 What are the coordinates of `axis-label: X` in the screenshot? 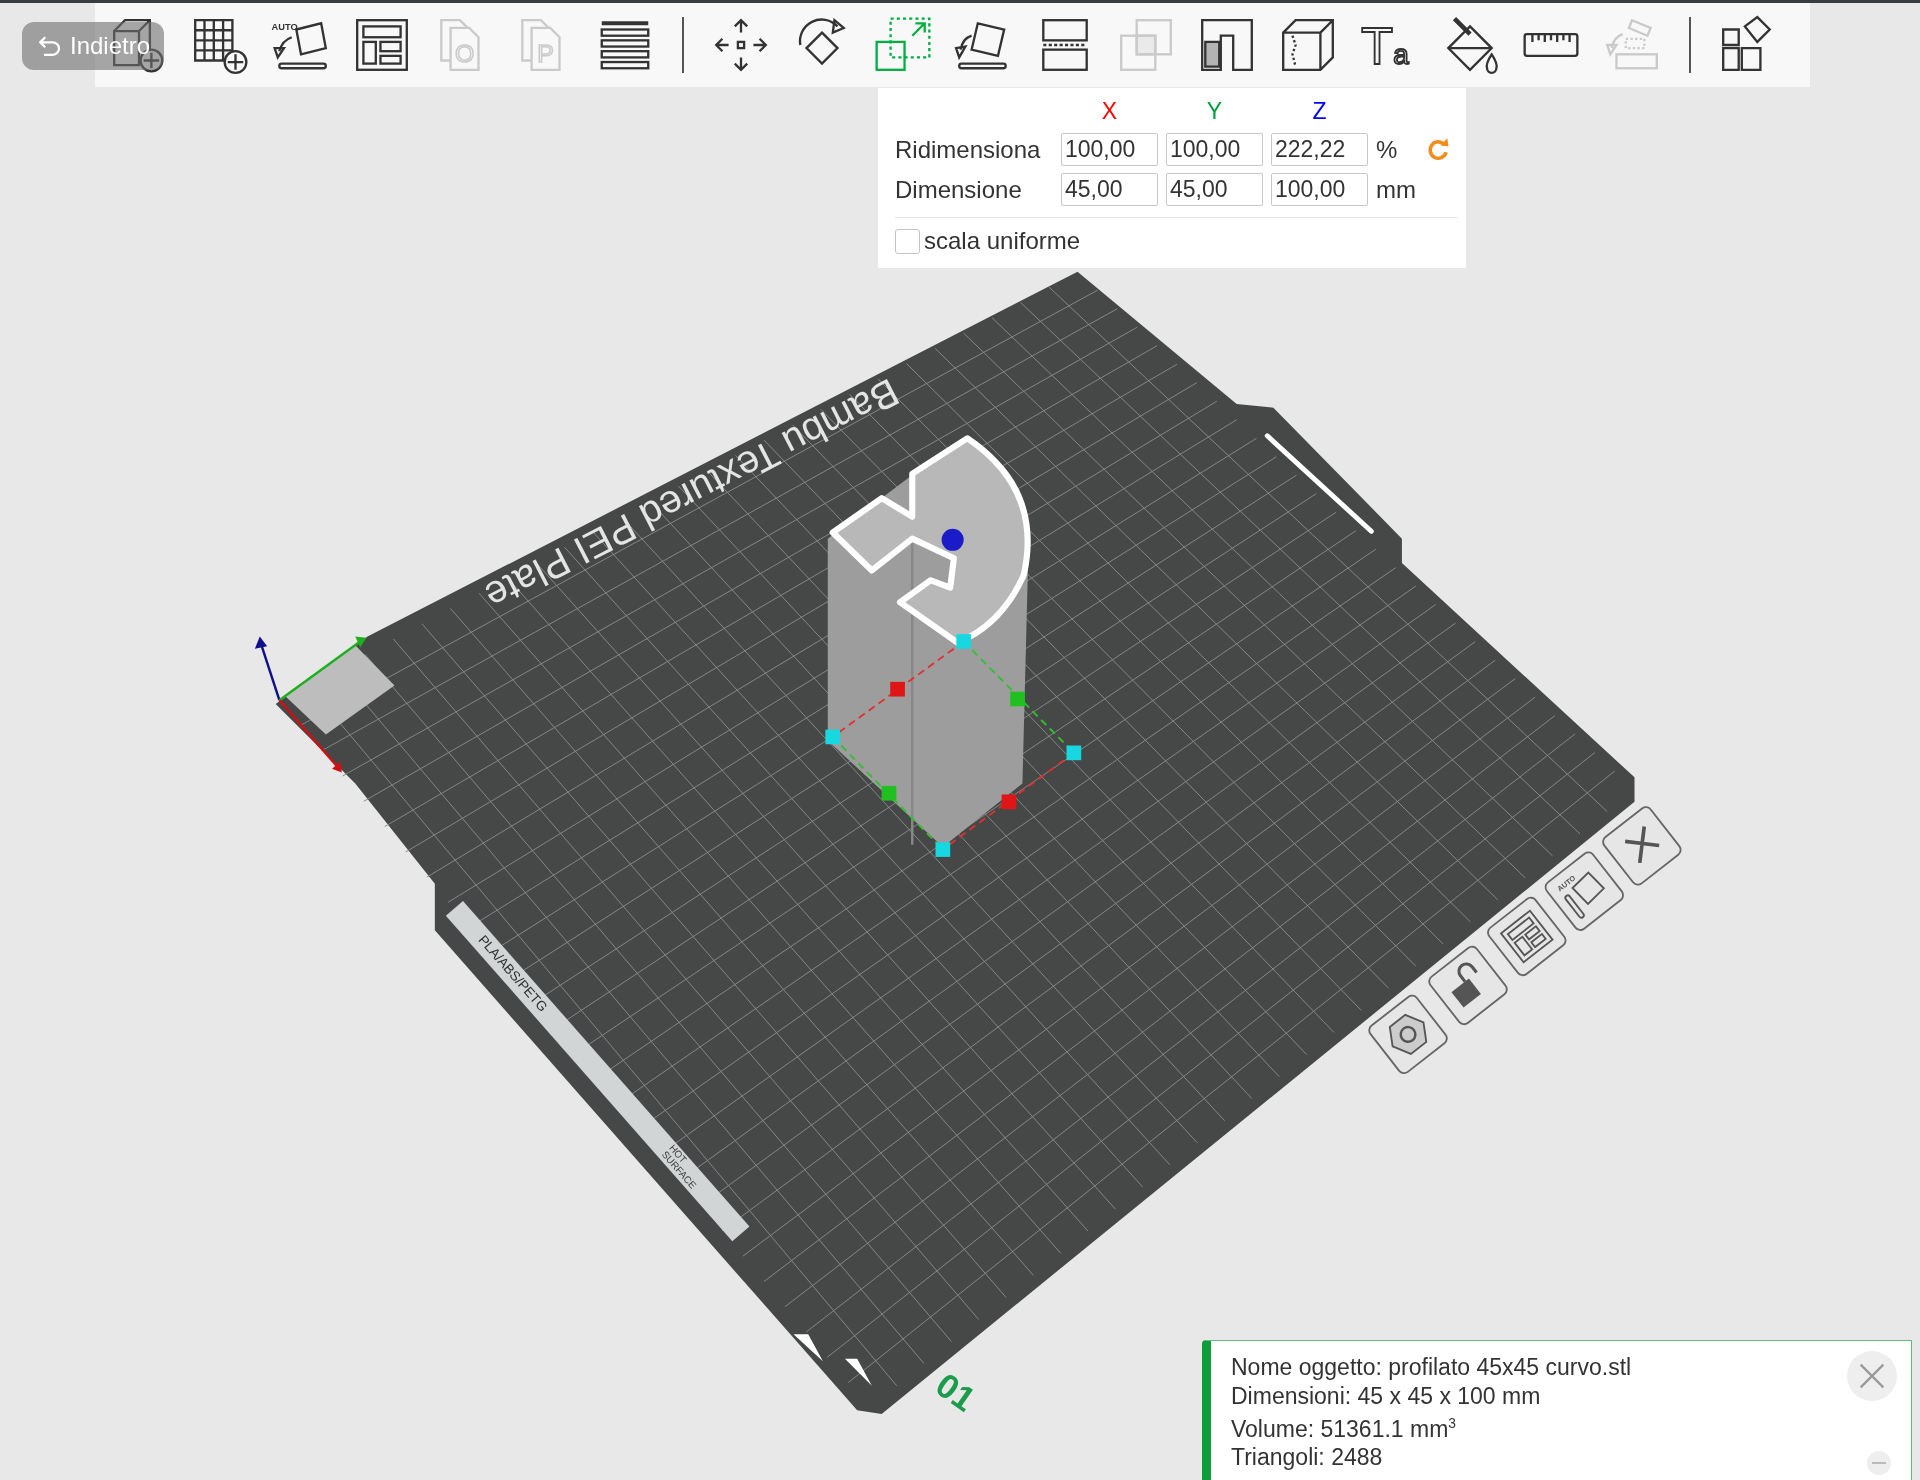 It's located at (1109, 111).